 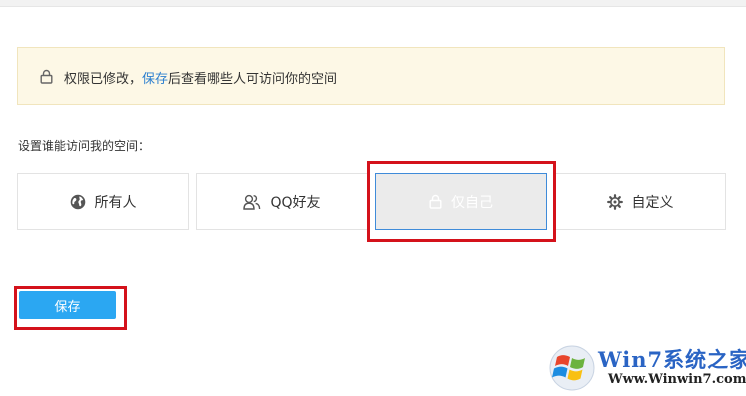 I want to click on option-only-me-label: 仅自己, so click(x=472, y=202).